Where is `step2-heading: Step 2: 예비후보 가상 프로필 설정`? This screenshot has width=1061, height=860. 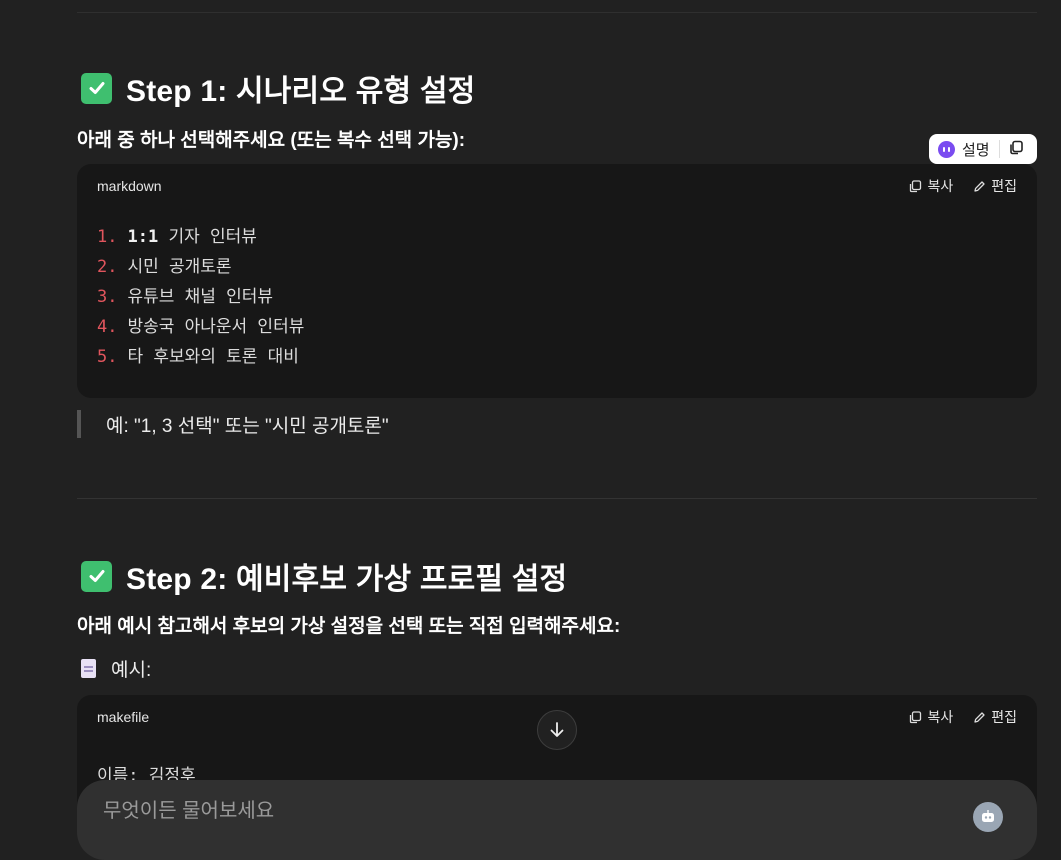 step2-heading: Step 2: 예비후보 가상 프로필 설정 is located at coordinates (324, 576).